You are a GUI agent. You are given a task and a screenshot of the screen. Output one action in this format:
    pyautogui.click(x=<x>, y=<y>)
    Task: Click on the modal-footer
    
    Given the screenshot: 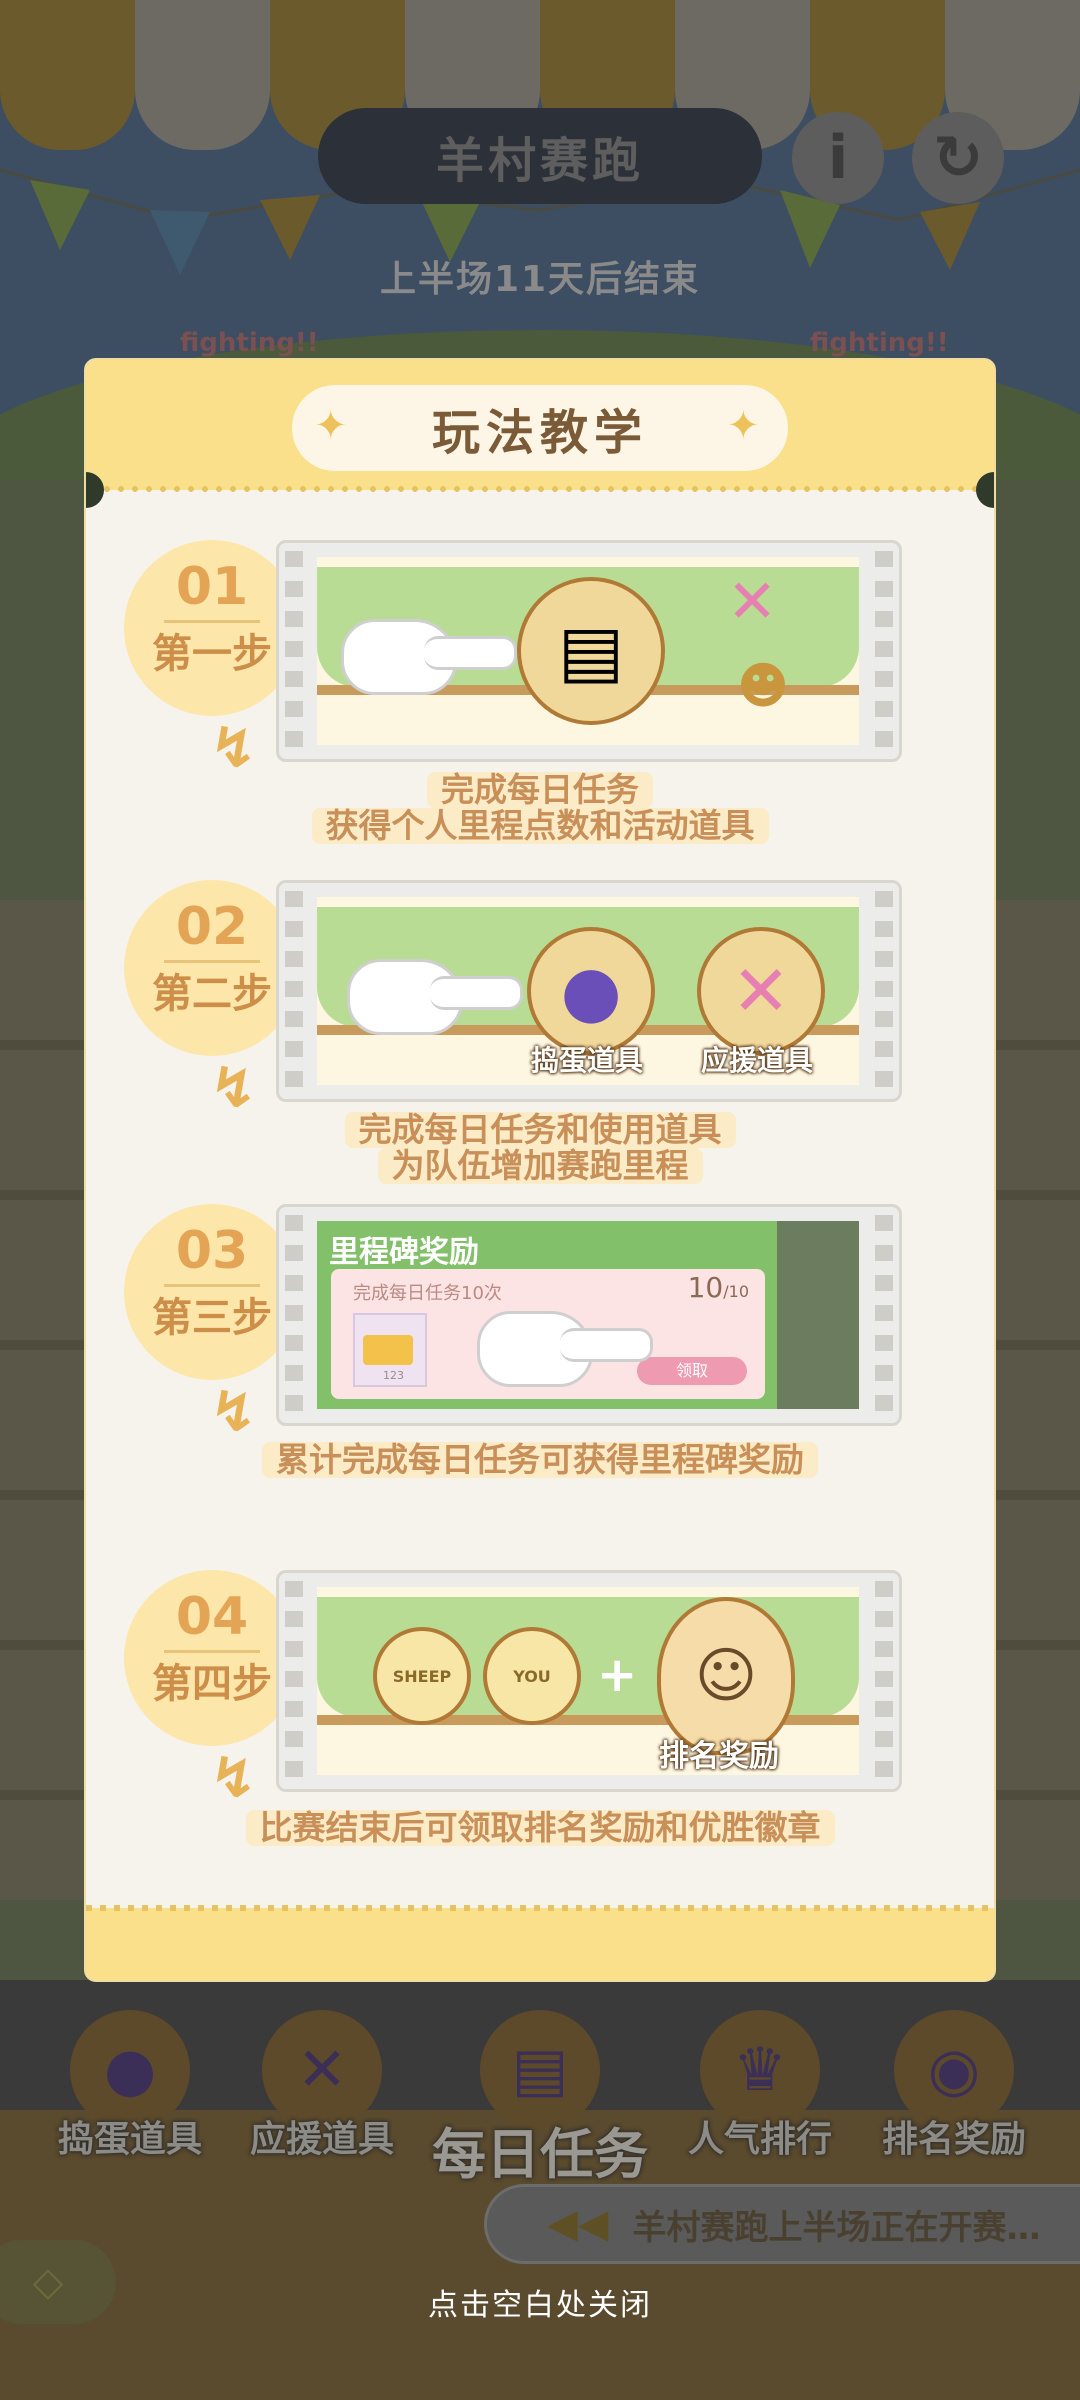 What is the action you would take?
    pyautogui.click(x=540, y=1942)
    